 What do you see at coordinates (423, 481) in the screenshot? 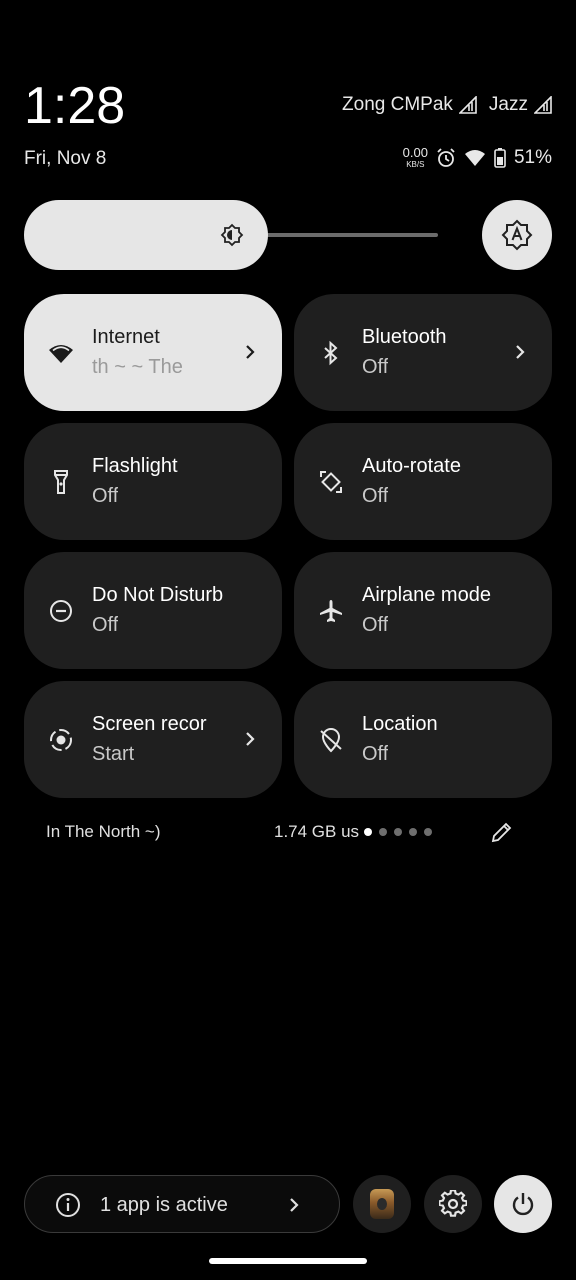
I see `tile-auto-rotate: Auto-rotate Off` at bounding box center [423, 481].